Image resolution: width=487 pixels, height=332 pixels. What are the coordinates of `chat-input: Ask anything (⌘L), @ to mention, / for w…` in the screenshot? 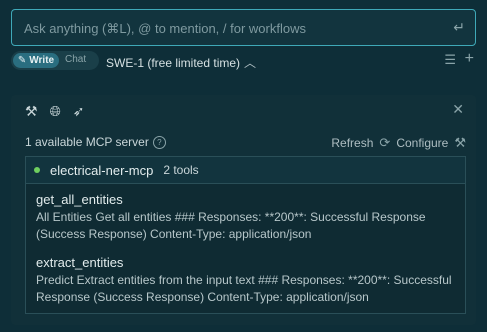 It's located at (243, 27).